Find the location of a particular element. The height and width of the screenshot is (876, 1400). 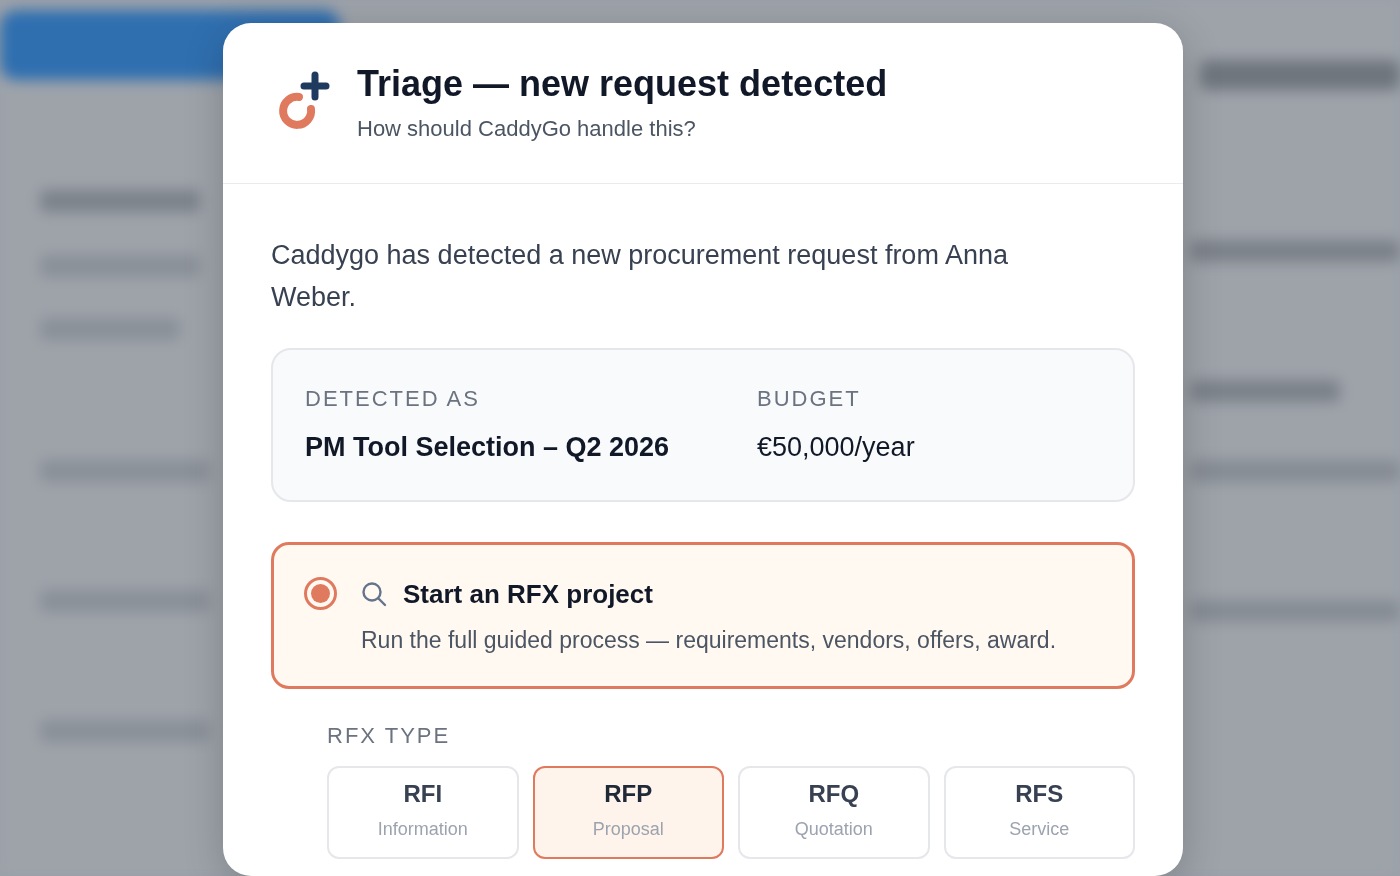

rfx-type-button: RFS Service is located at coordinates (1039, 812).